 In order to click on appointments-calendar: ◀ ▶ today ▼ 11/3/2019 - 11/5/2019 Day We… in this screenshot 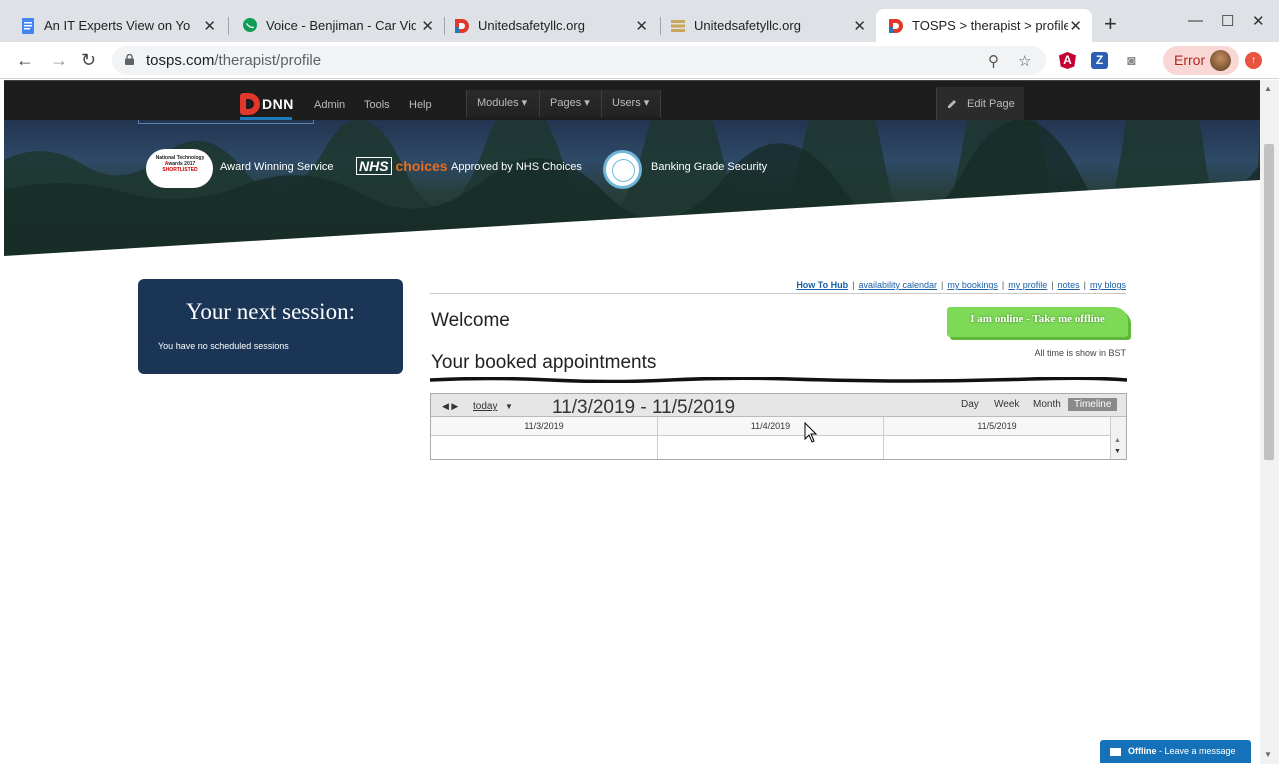, I will do `click(778, 426)`.